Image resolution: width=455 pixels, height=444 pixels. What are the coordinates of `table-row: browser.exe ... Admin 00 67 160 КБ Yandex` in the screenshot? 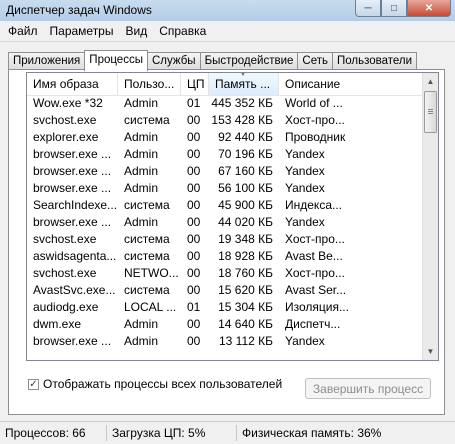 It's located at (225, 171).